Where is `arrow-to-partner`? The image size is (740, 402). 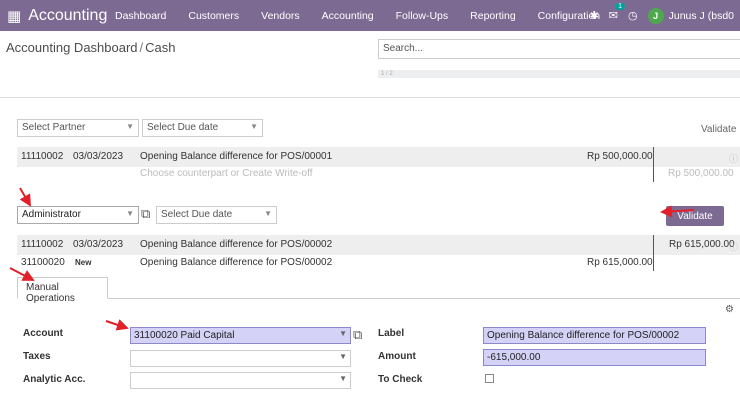 arrow-to-partner is located at coordinates (25, 197).